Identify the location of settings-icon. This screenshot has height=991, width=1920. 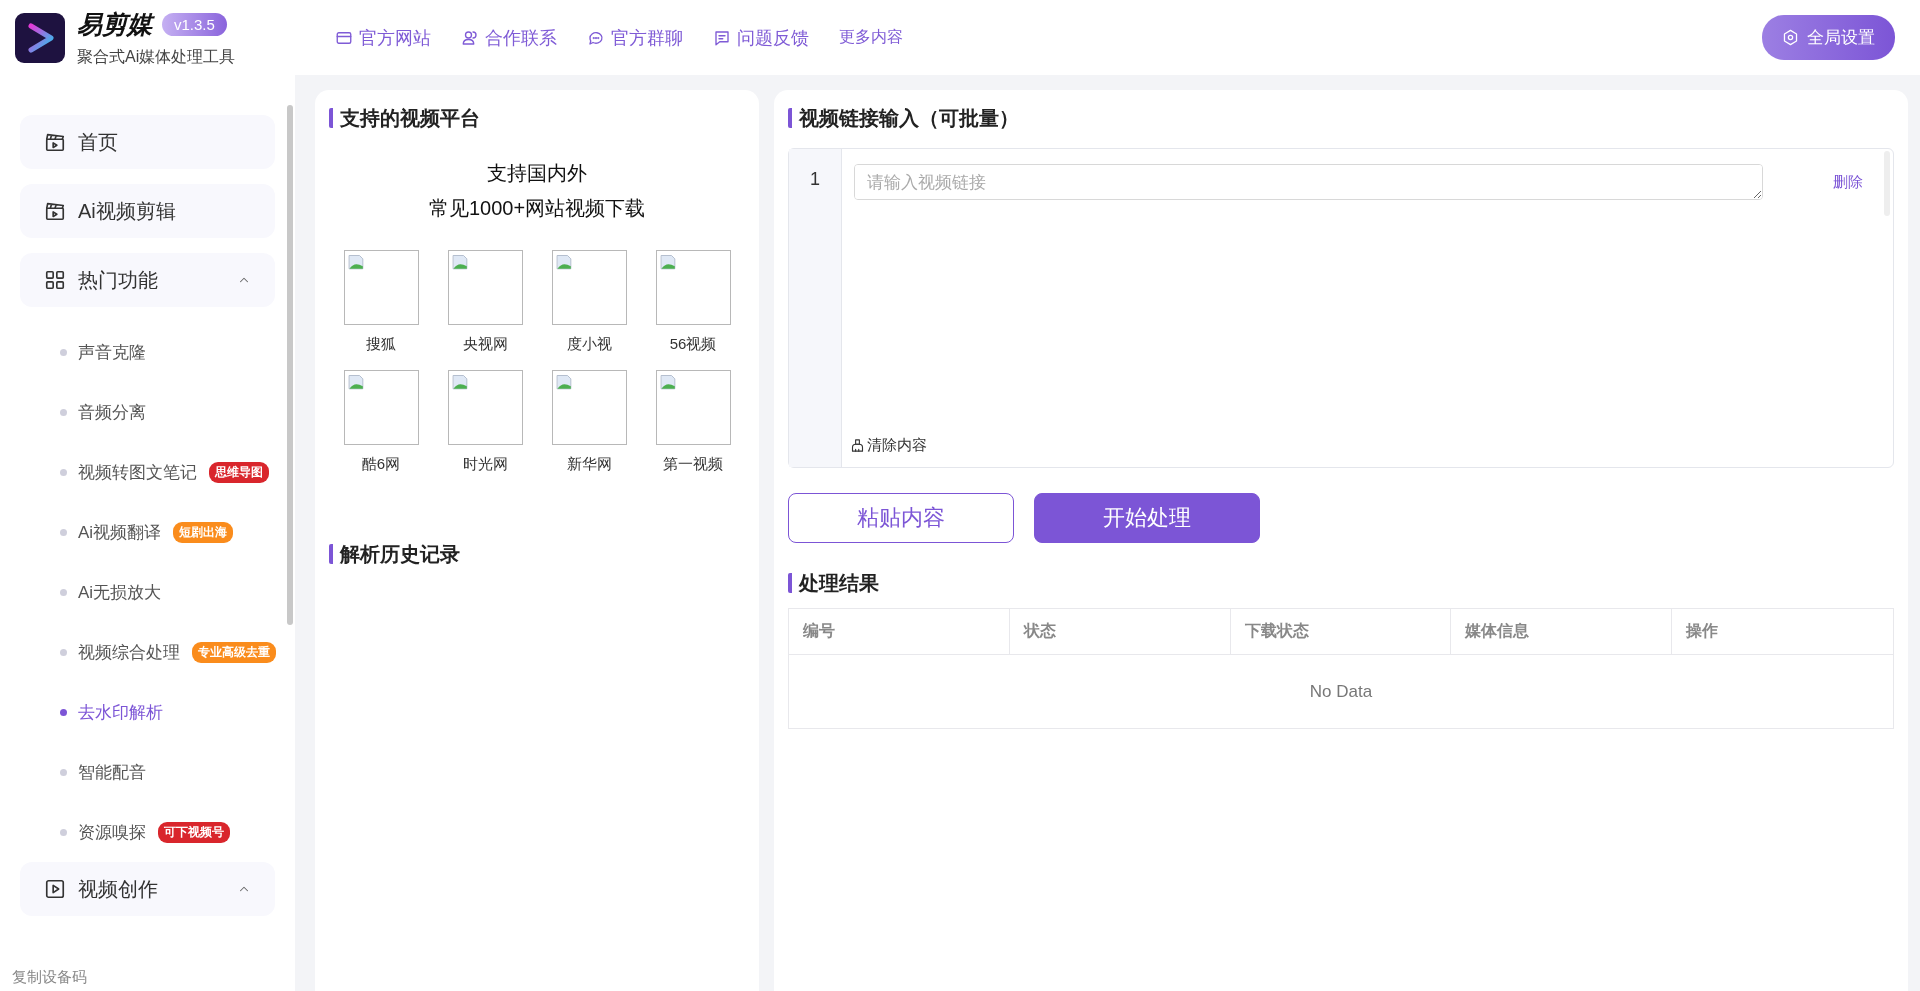
(1790, 37).